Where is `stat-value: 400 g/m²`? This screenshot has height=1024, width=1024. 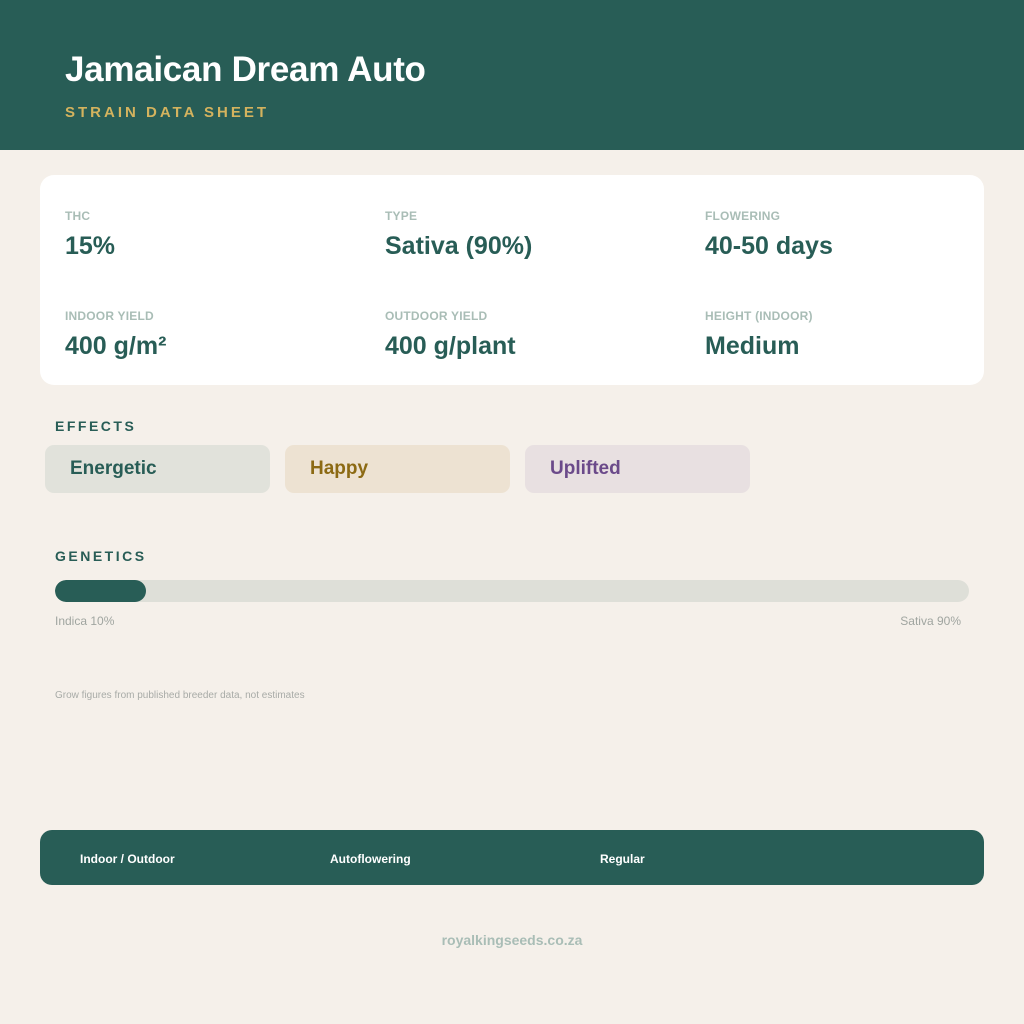
stat-value: 400 g/m² is located at coordinates (116, 346).